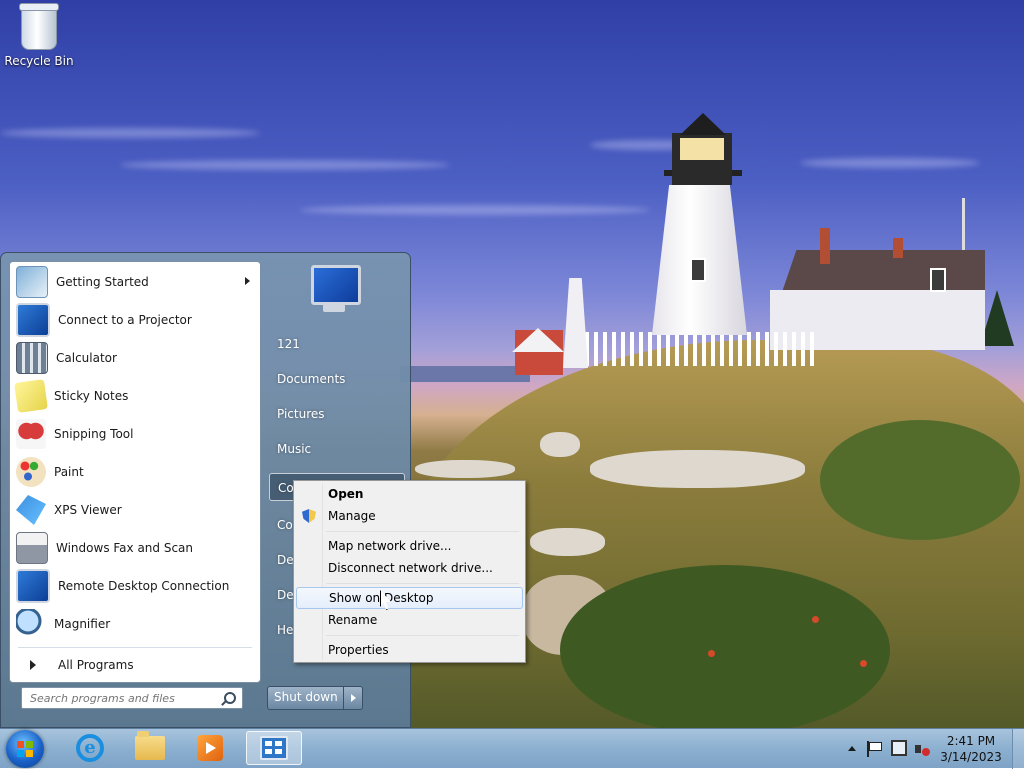 This screenshot has width=1024, height=769. Describe the element at coordinates (144, 586) in the screenshot. I see `program-label: Remote Desktop Connection` at that location.